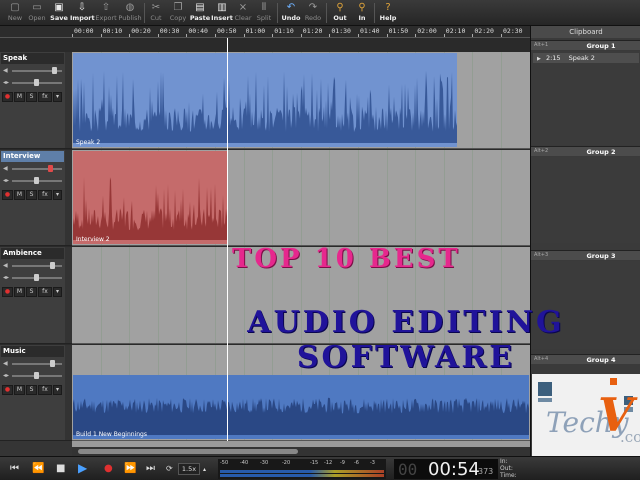 Image resolution: width=640 pixels, height=480 pixels. Describe the element at coordinates (388, 7) in the screenshot. I see `help-icon: ?` at that location.